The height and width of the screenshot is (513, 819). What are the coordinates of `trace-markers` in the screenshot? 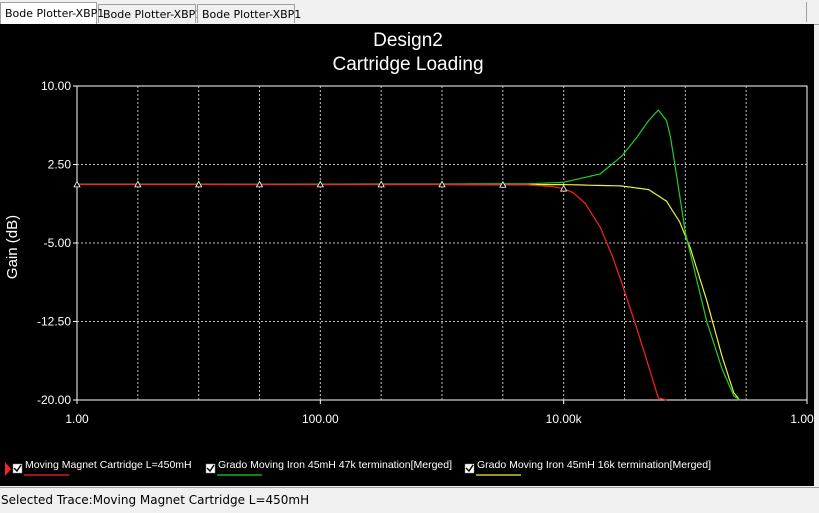 It's located at (320, 186).